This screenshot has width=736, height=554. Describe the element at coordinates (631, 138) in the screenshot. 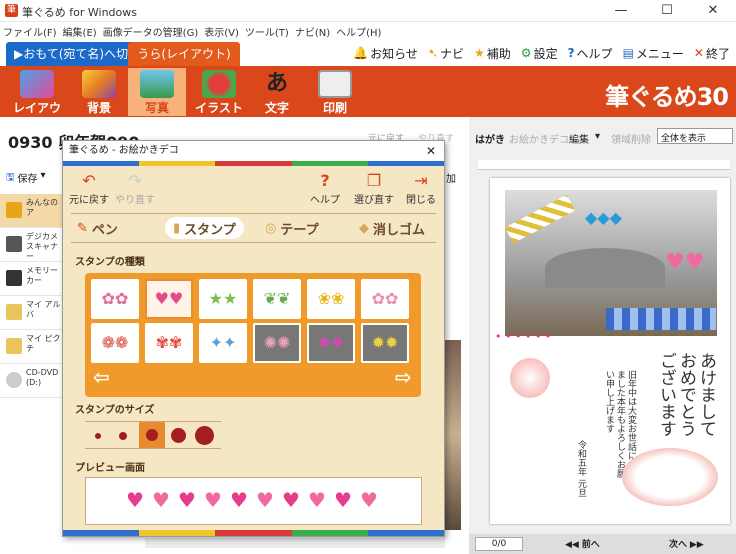

I see `delete-area-link: 領域削除` at that location.